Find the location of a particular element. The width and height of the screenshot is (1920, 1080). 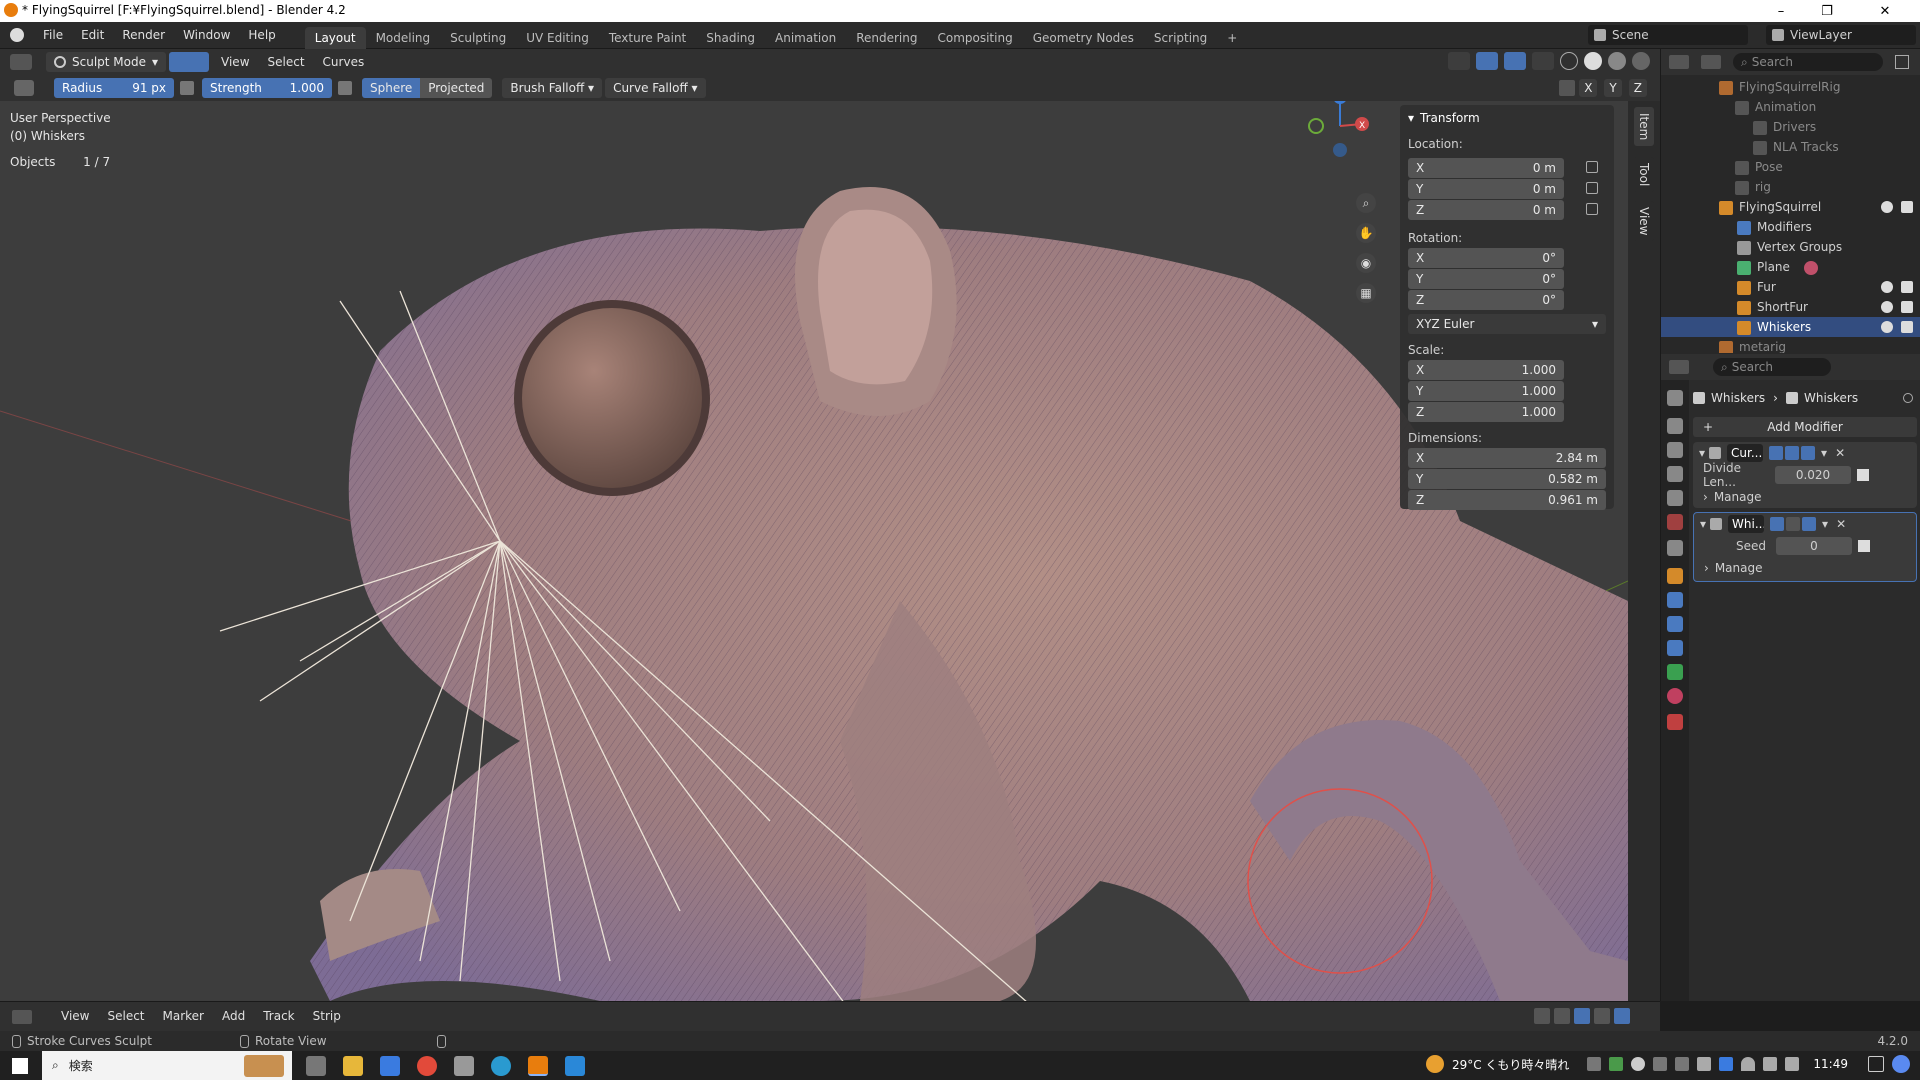

tab-item: Item is located at coordinates (1644, 127).